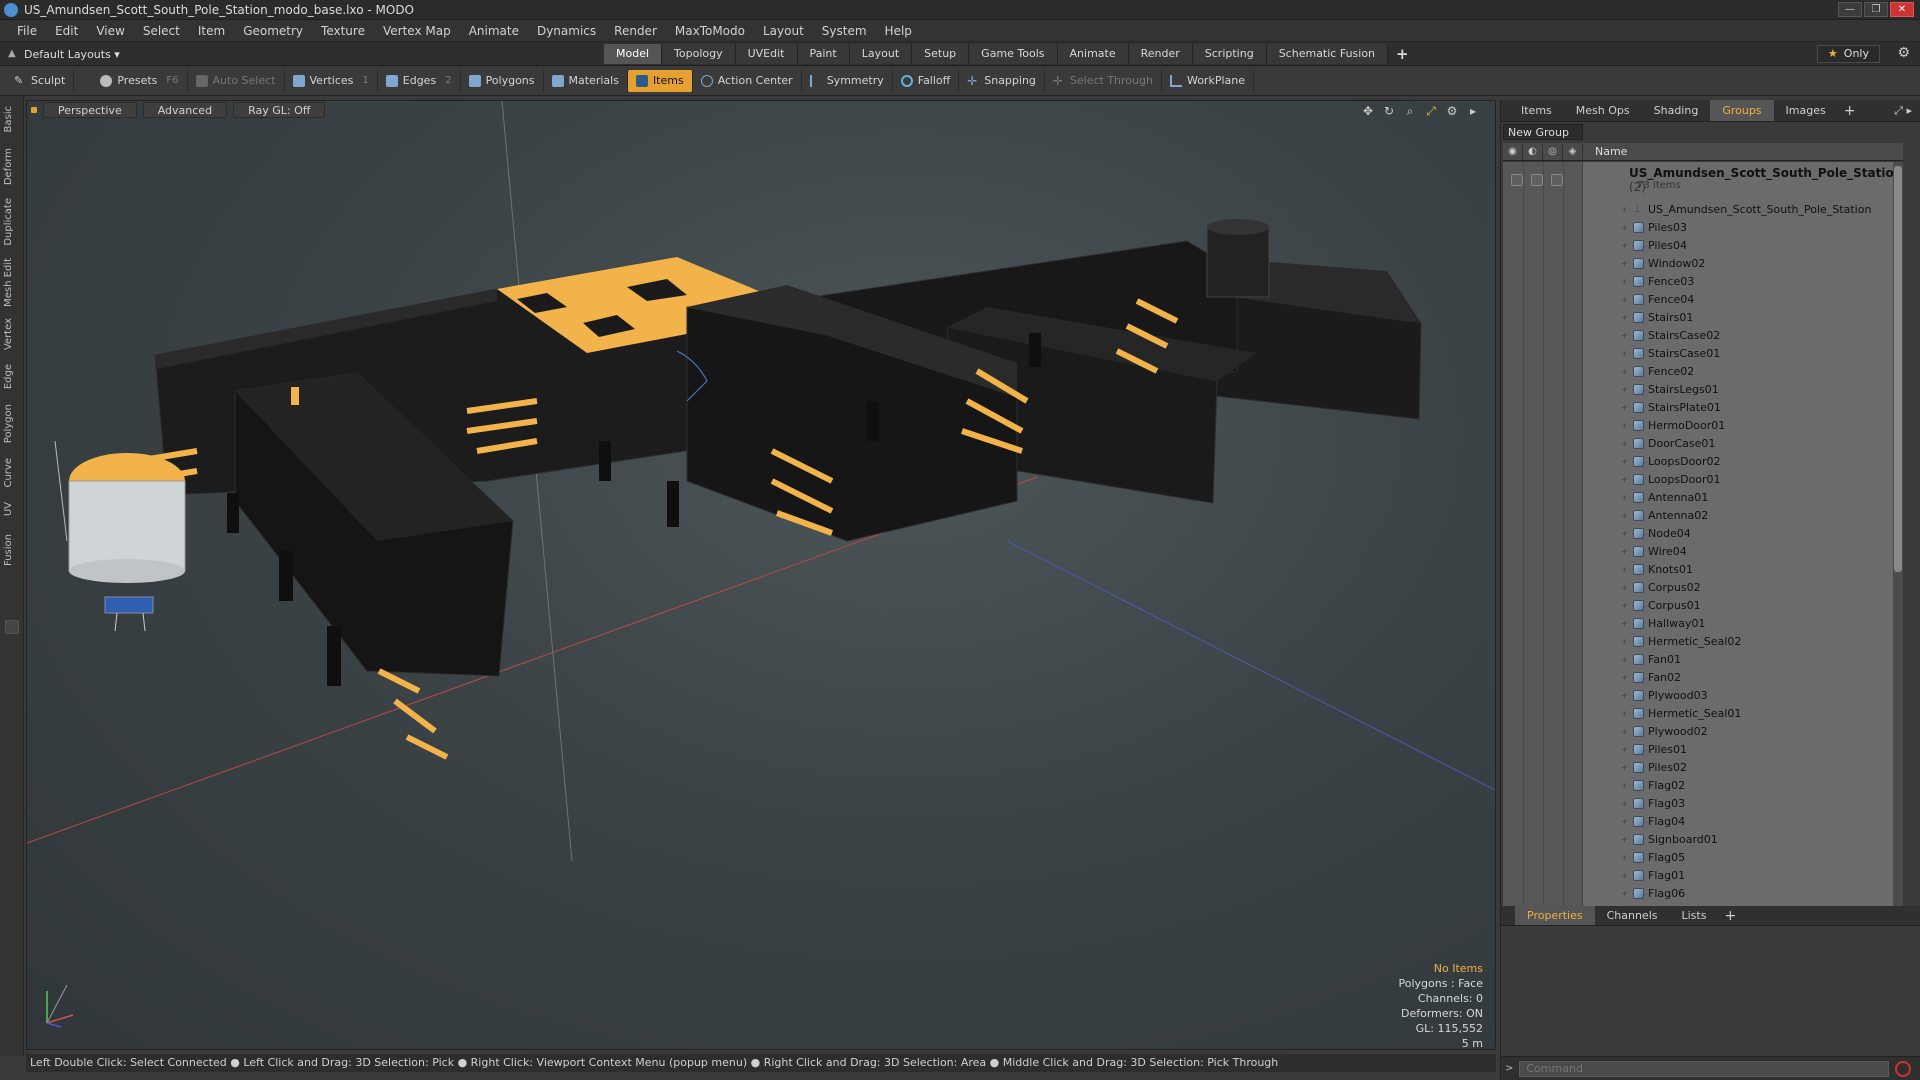  Describe the element at coordinates (8, 473) in the screenshot. I see `vtab-curve: Curve` at that location.